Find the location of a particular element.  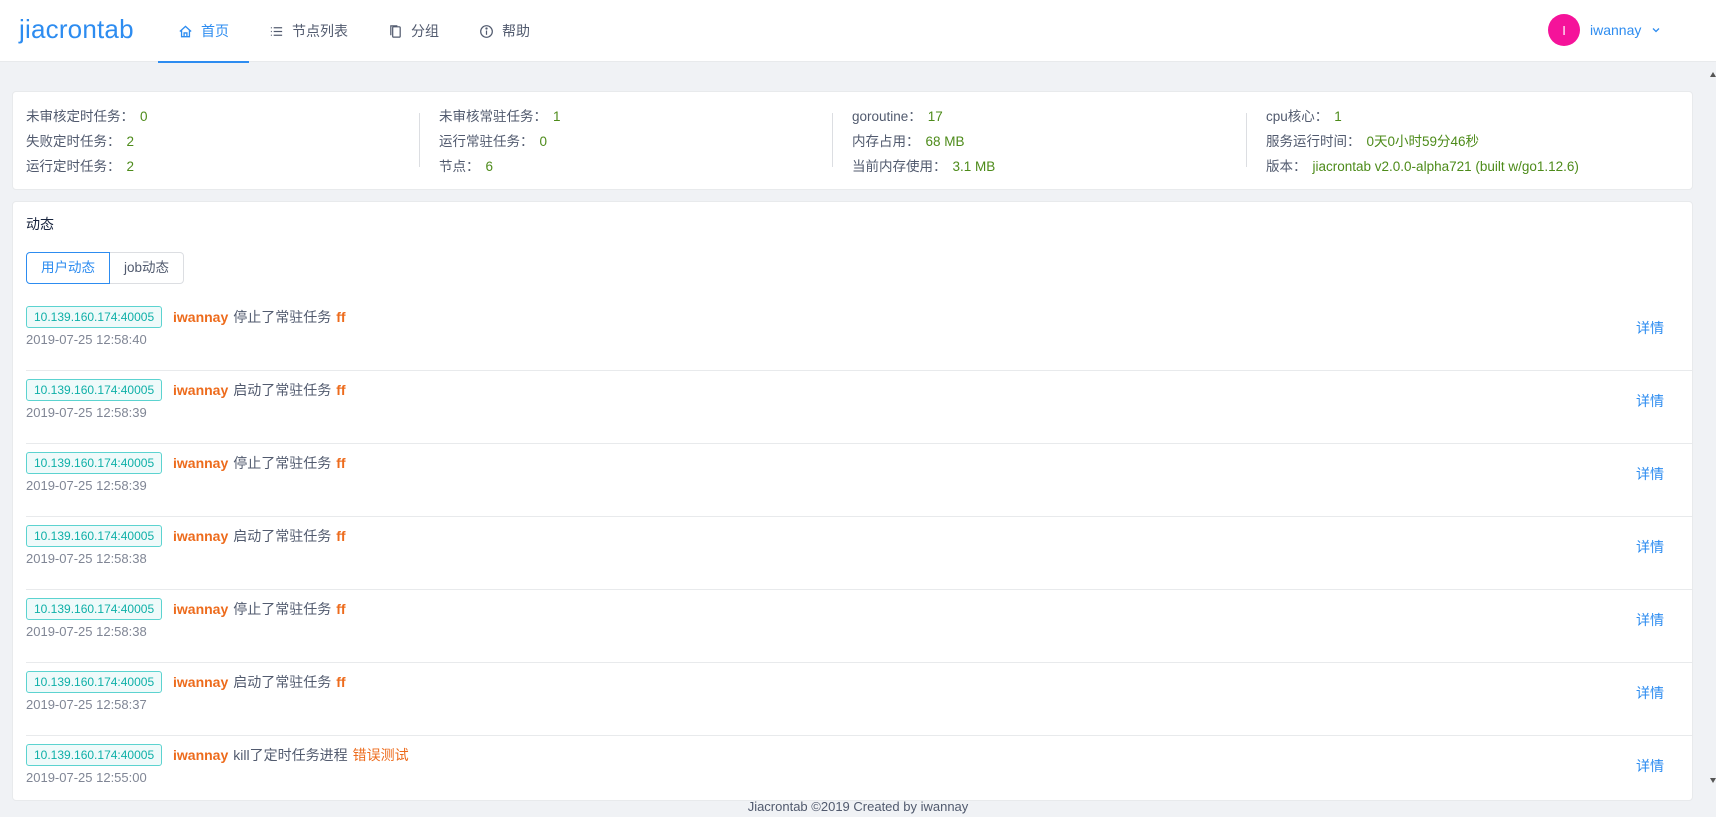

stat-unreviewed-cron: 未审核定时任务： 0 is located at coordinates (87, 116).